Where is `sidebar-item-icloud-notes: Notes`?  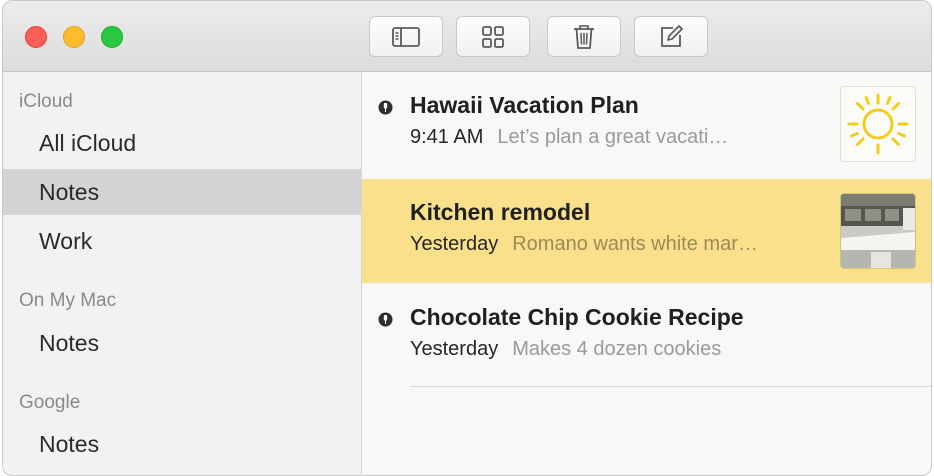
sidebar-item-icloud-notes: Notes is located at coordinates (182, 192).